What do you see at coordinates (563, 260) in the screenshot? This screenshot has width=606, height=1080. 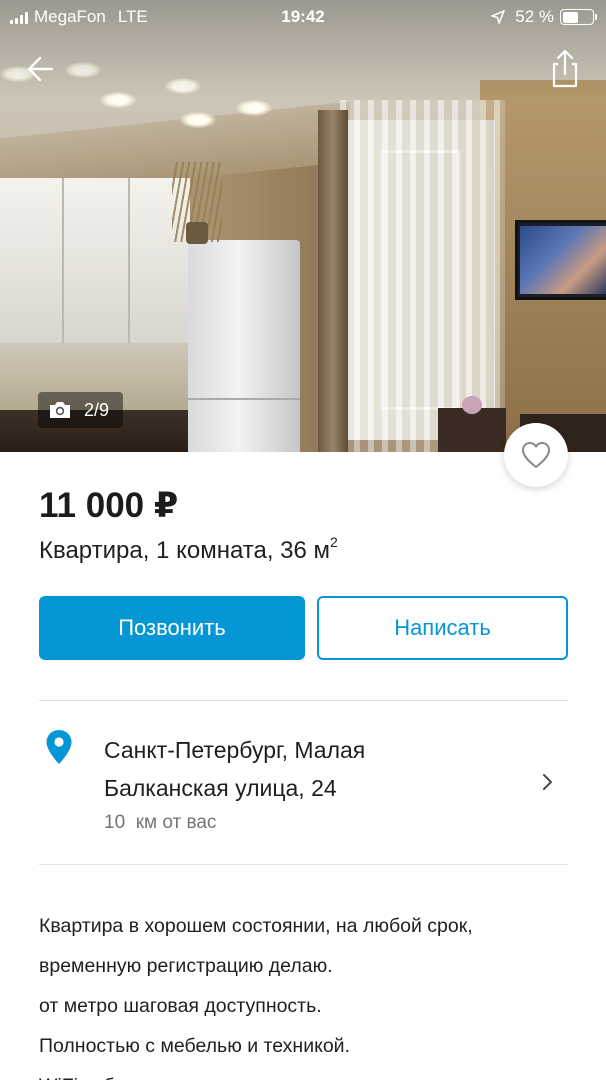 I see `photo-tv-screen` at bounding box center [563, 260].